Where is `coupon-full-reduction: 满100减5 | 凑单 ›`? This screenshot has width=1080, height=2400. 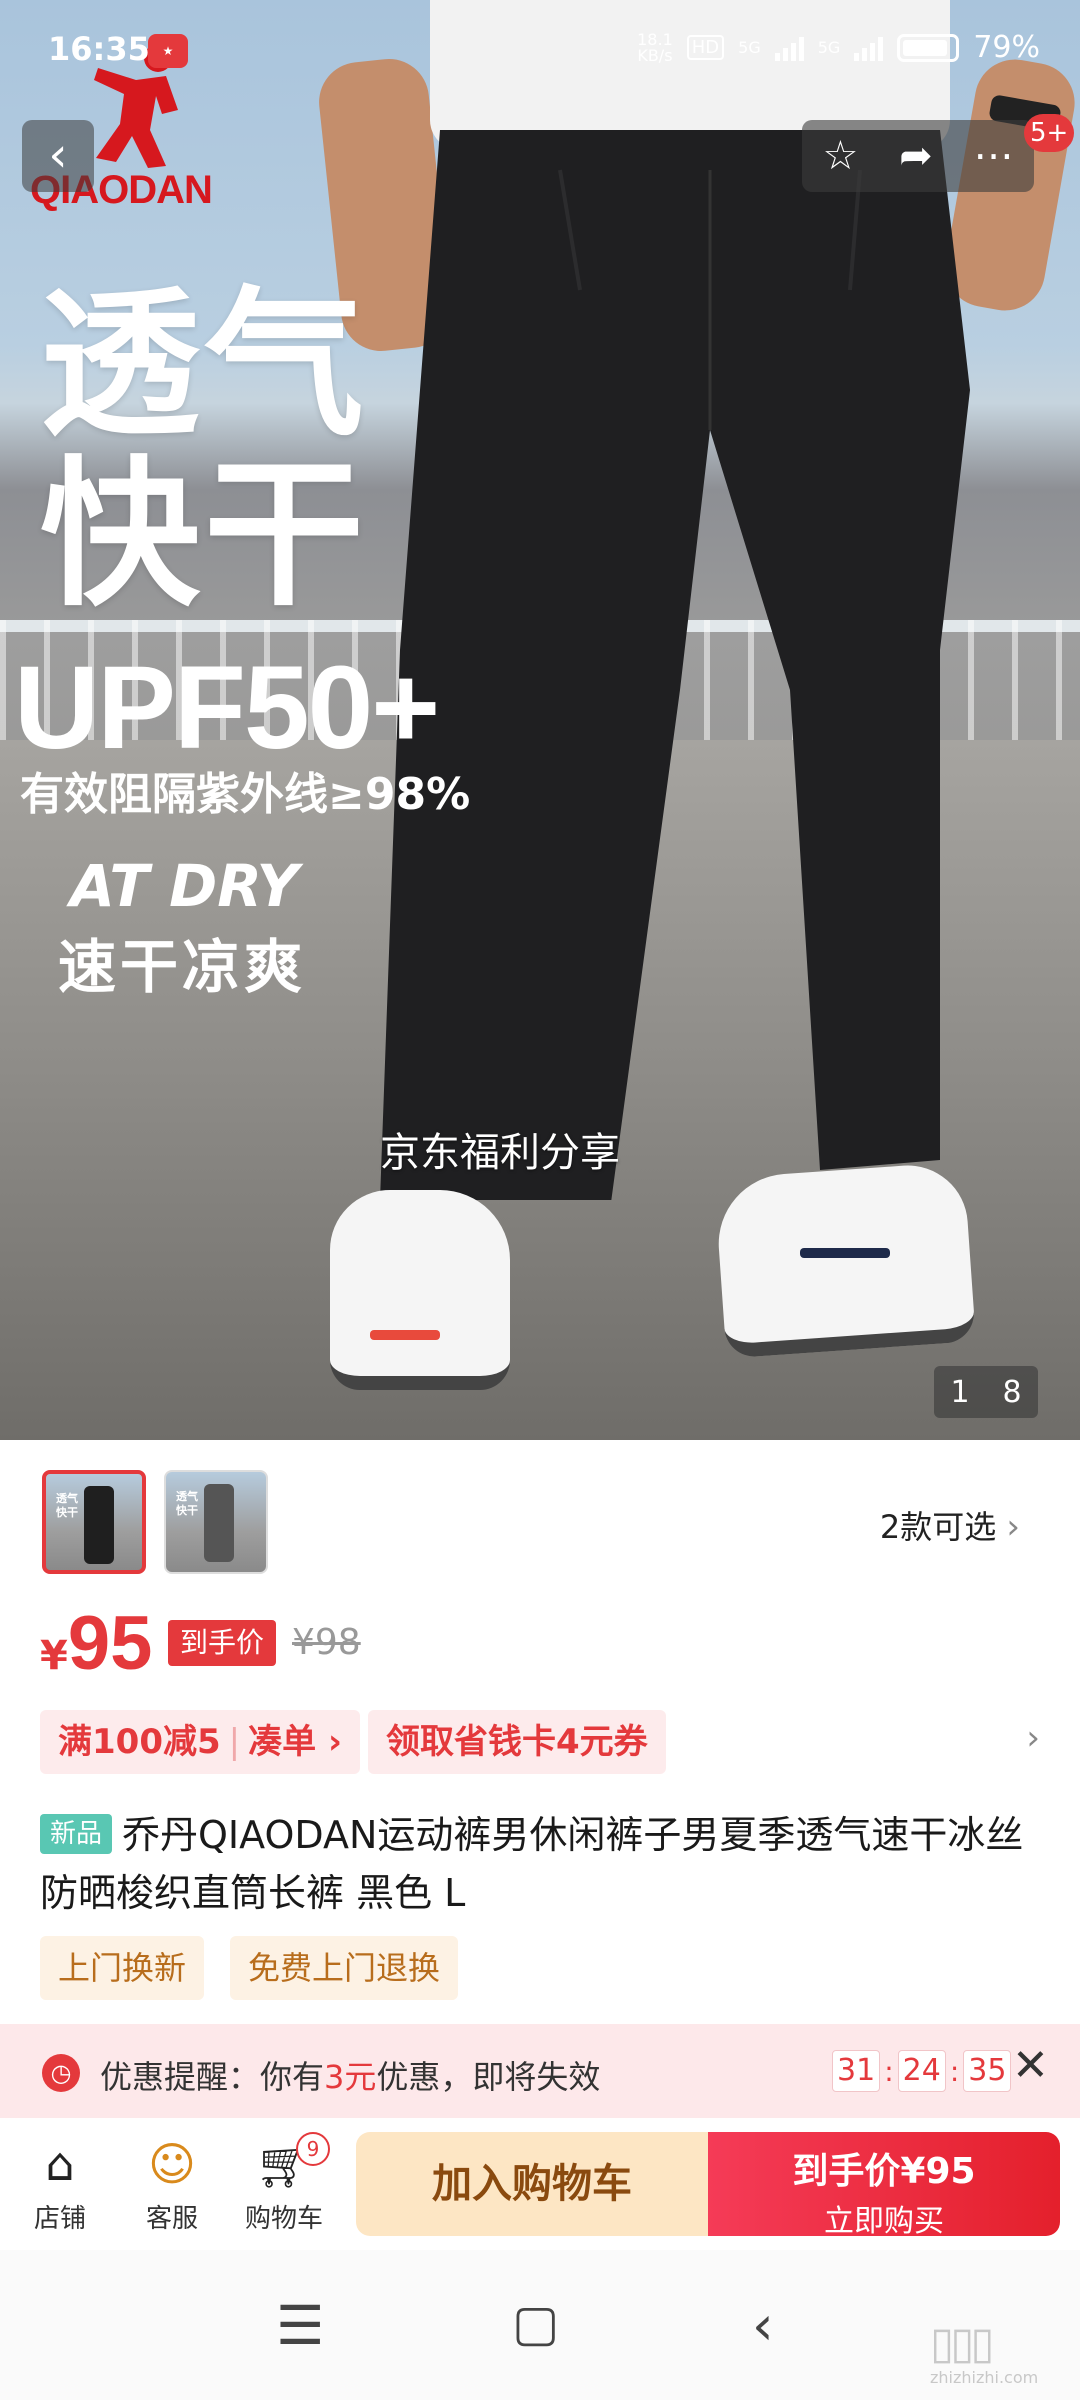
coupon-full-reduction: 满100减5 | 凑单 › is located at coordinates (200, 1742).